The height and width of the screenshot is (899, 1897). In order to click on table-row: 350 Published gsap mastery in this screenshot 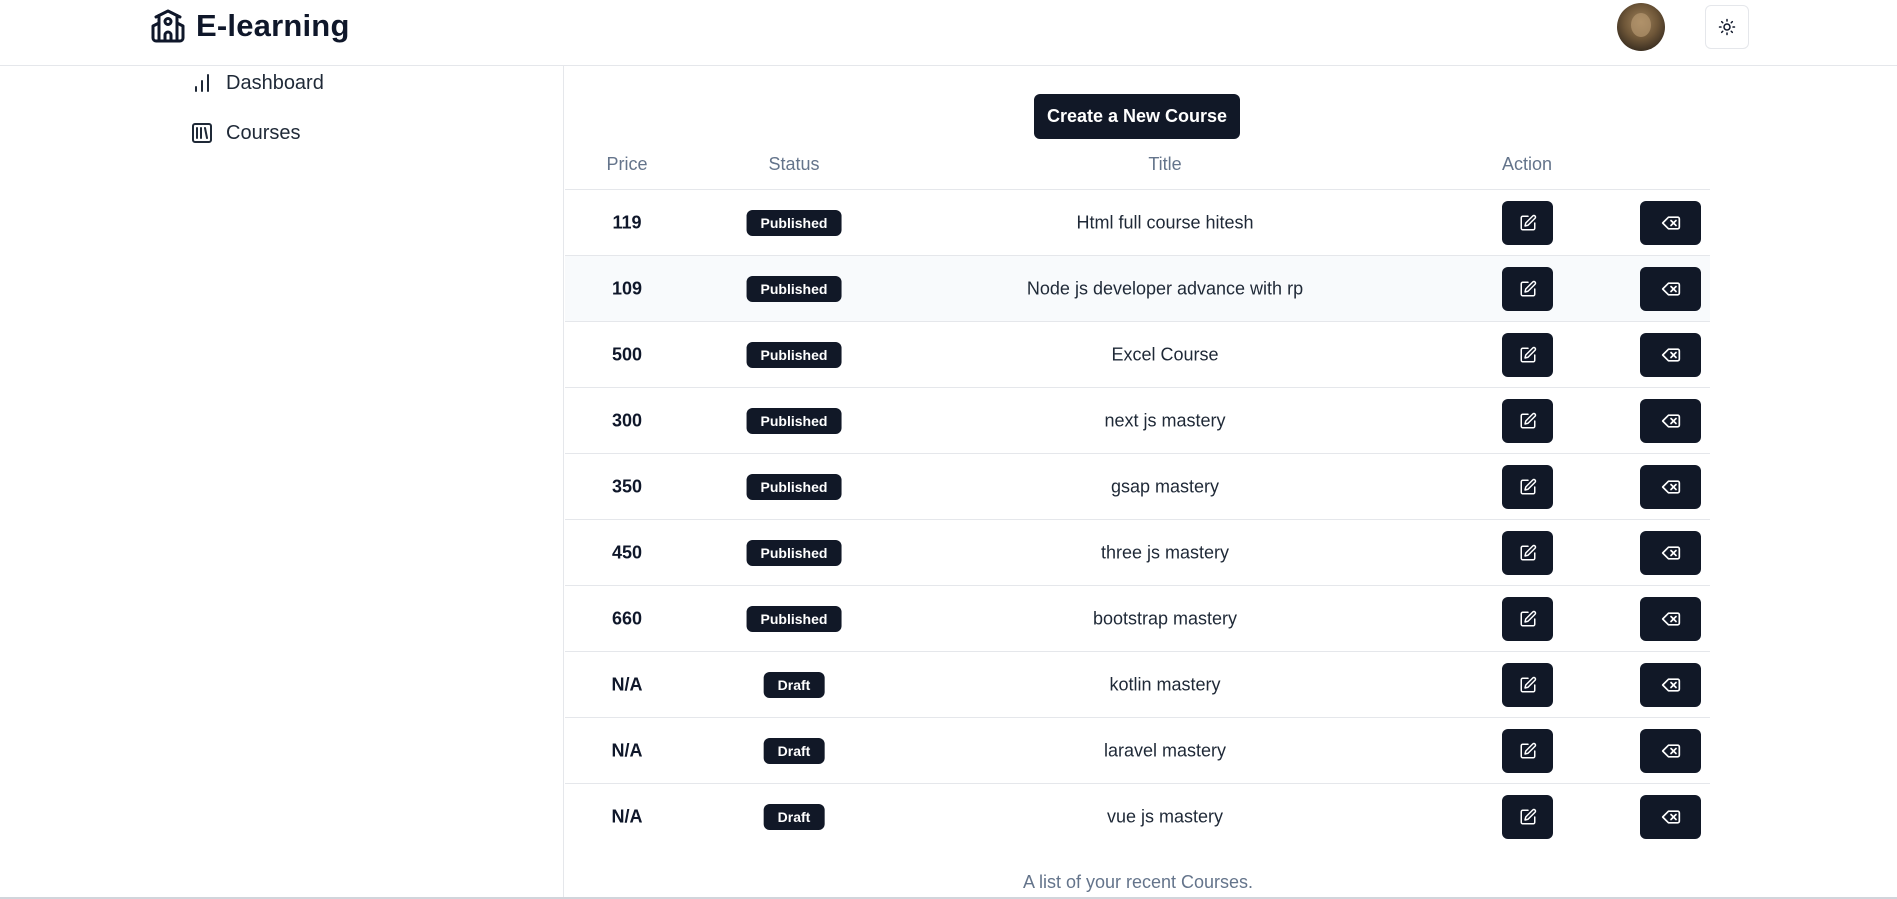, I will do `click(1137, 486)`.